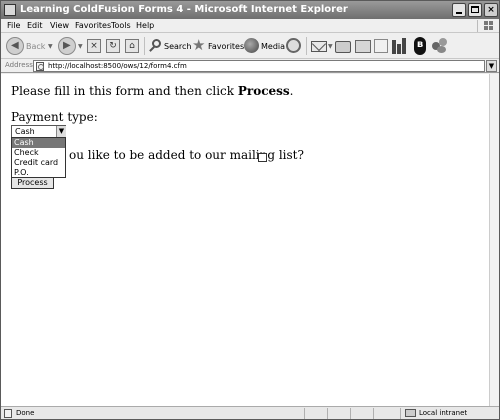 Image resolution: width=500 pixels, height=420 pixels. What do you see at coordinates (440, 46) in the screenshot?
I see `messenger-icon` at bounding box center [440, 46].